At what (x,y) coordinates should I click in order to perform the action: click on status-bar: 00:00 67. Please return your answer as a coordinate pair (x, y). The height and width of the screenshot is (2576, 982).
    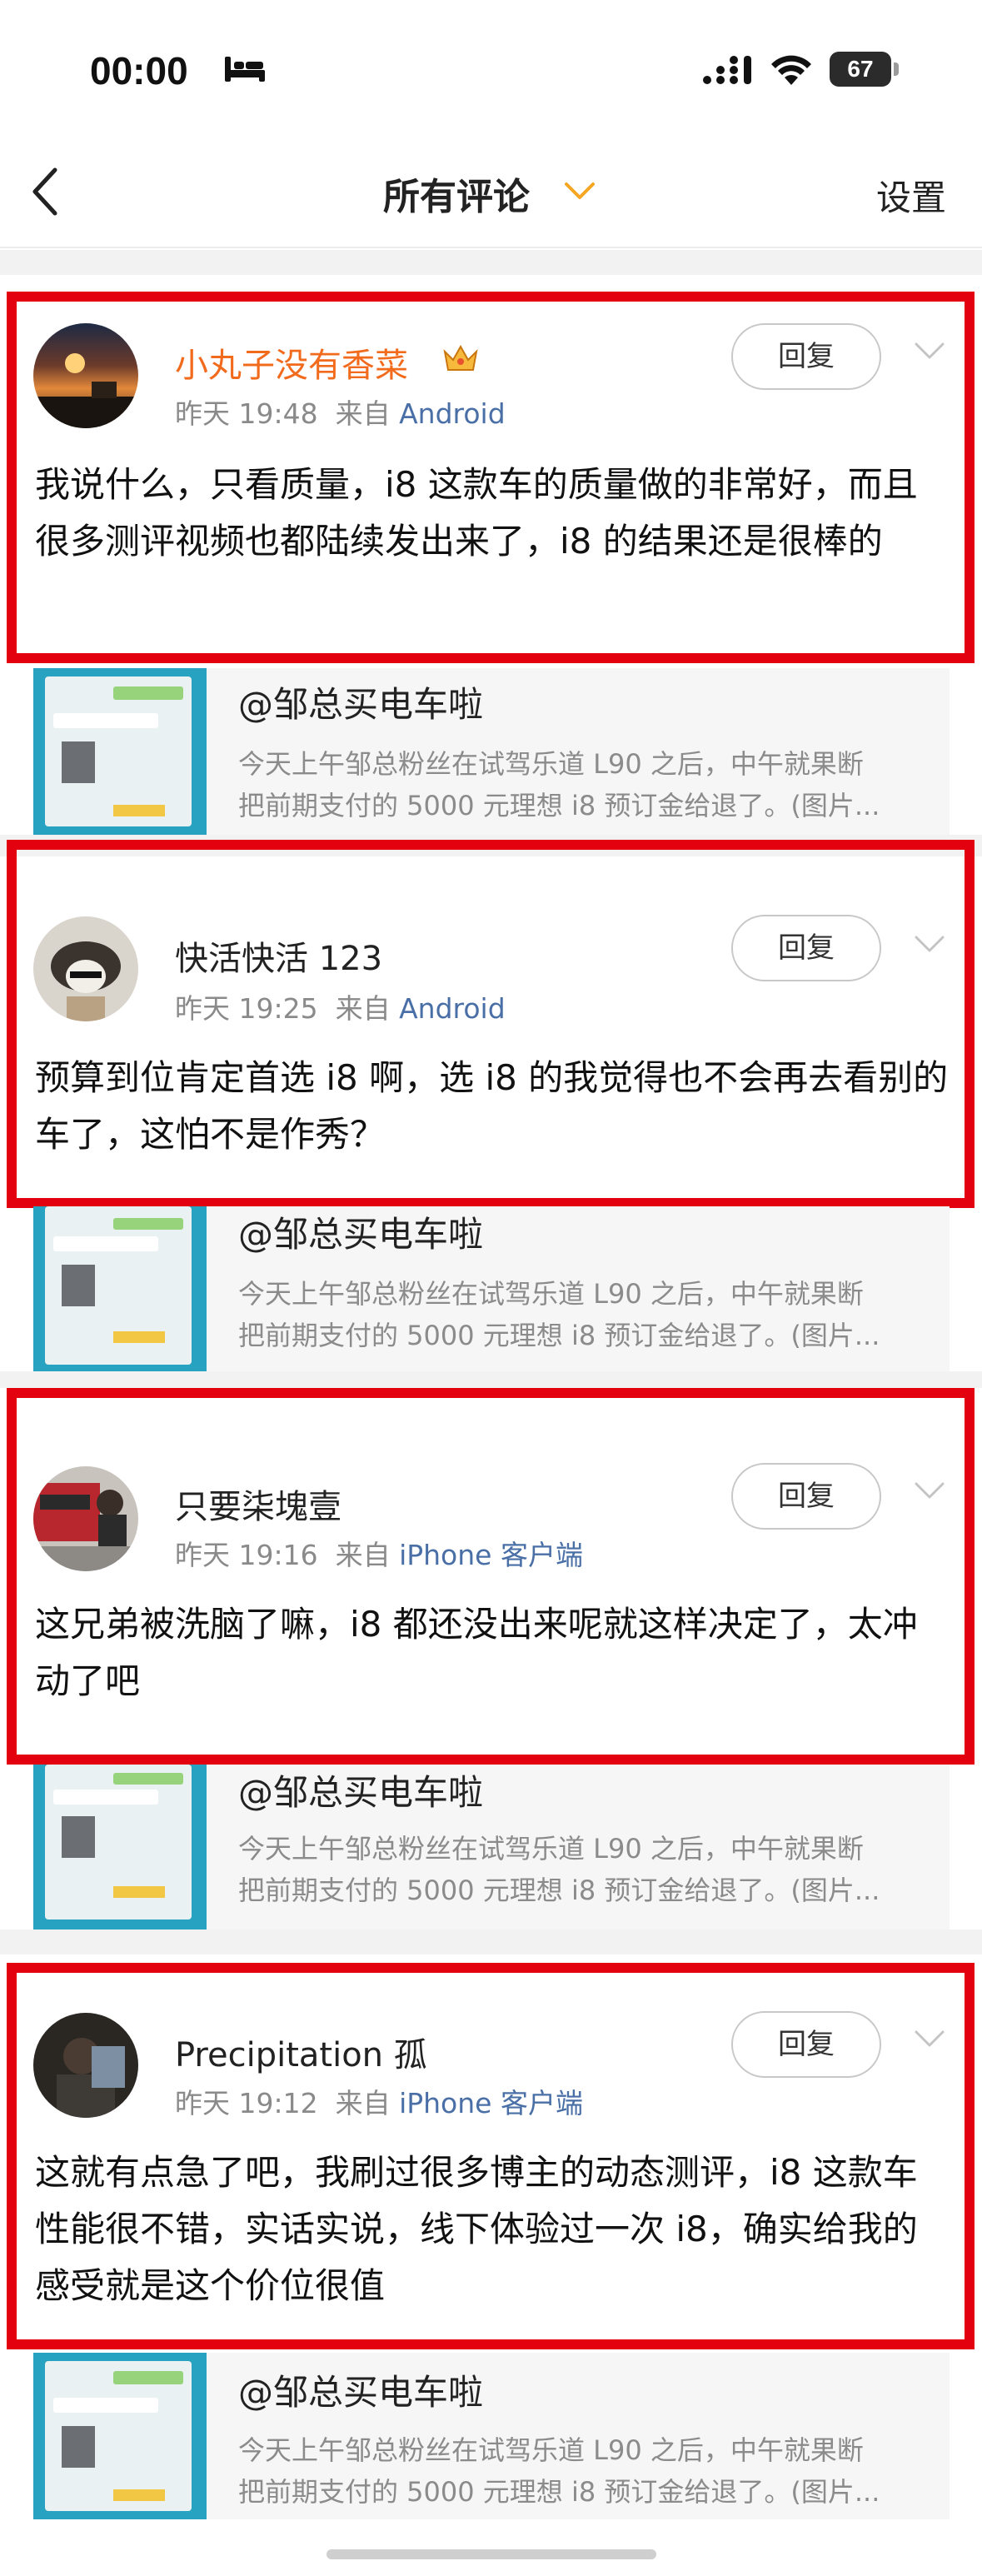
    Looking at the image, I should click on (491, 71).